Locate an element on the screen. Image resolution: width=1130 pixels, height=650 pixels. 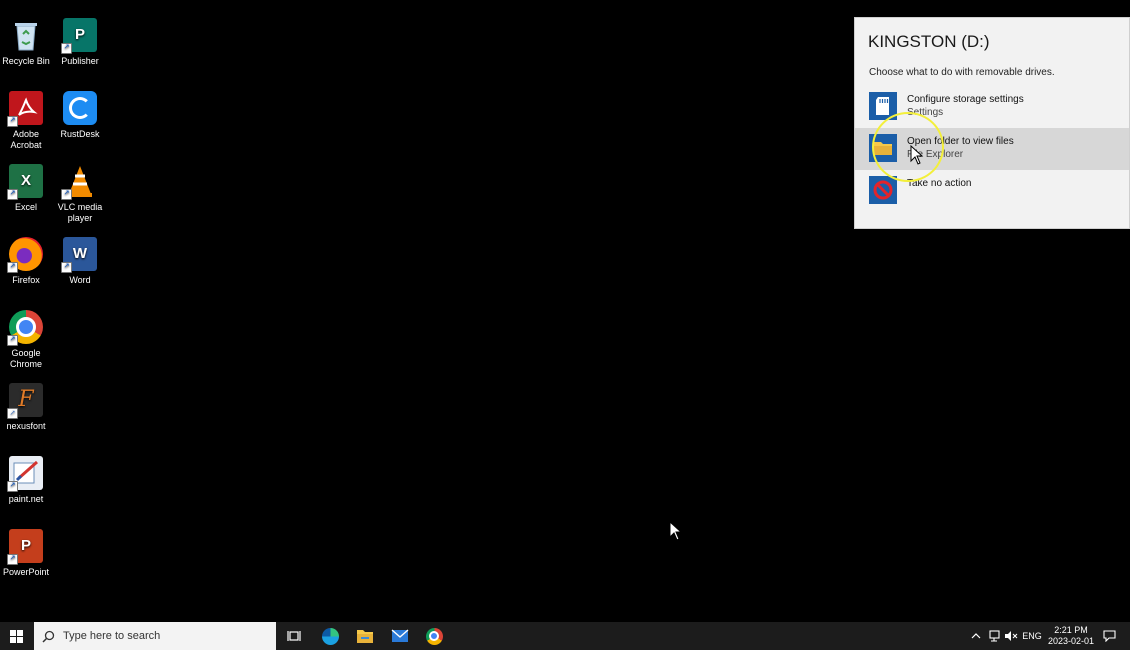
show-hidden-icons-button is located at coordinates (976, 636).